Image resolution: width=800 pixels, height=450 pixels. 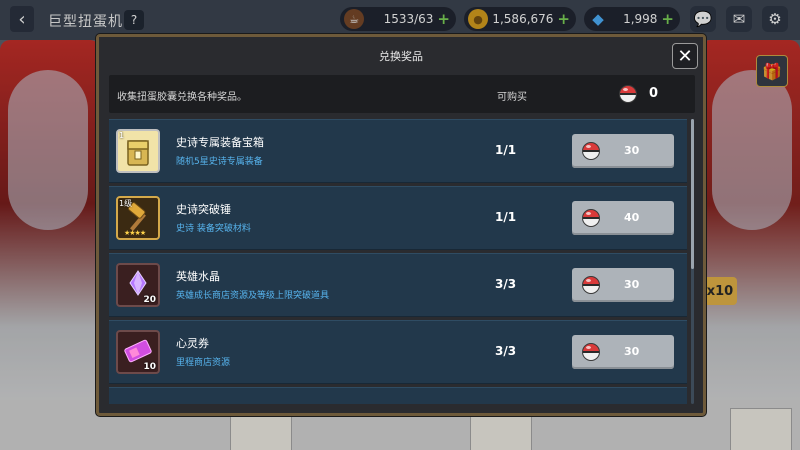 I want to click on item-count: 10, so click(x=149, y=367).